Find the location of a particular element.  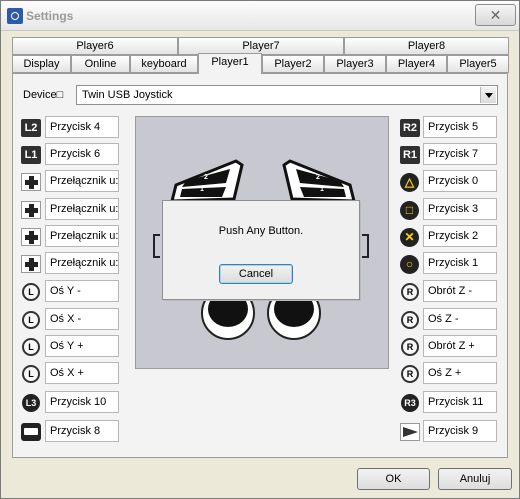

device-select-value: Twin USB Joystick is located at coordinates (127, 95).